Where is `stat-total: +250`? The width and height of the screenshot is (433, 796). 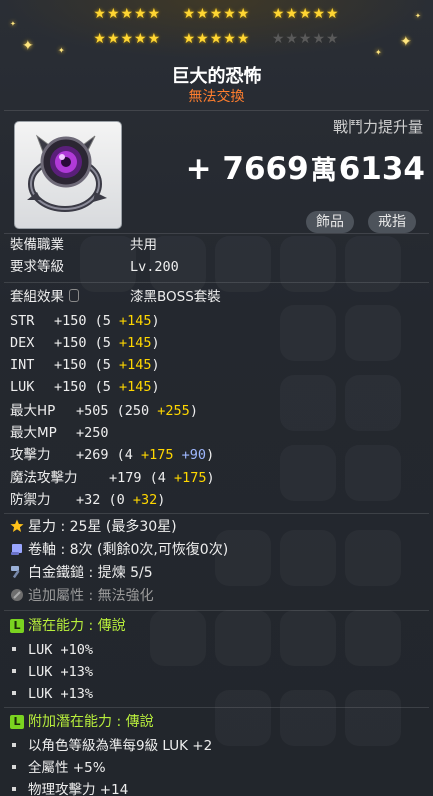 stat-total: +250 is located at coordinates (92, 433).